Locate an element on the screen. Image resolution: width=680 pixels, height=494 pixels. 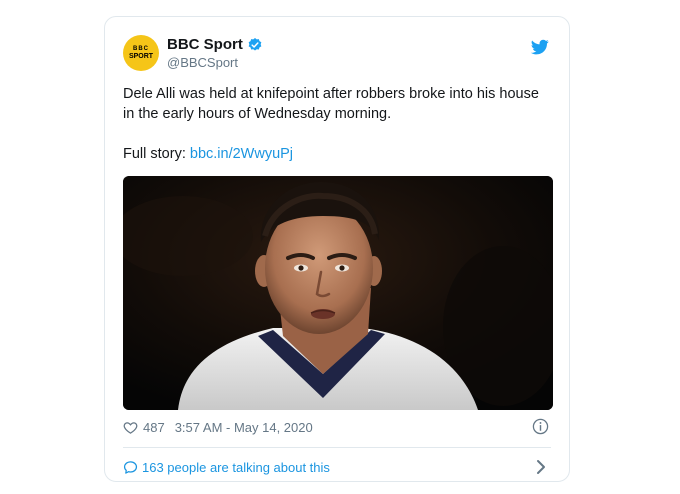
author-block: BBC Sport @BBCSport is located at coordinates (215, 53).